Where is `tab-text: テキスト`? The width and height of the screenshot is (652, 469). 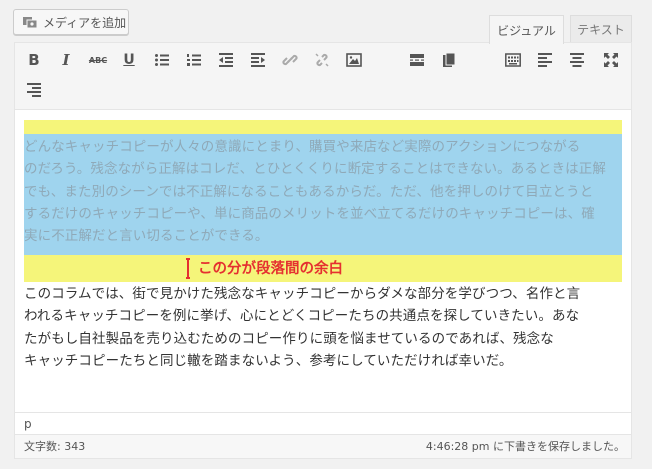
tab-text: テキスト is located at coordinates (601, 29).